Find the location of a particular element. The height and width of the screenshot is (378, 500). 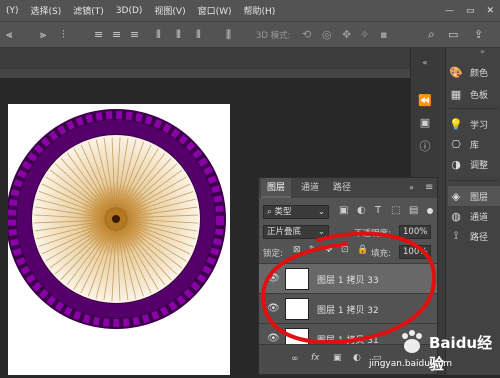

tab-channels: 通道 is located at coordinates (310, 188).